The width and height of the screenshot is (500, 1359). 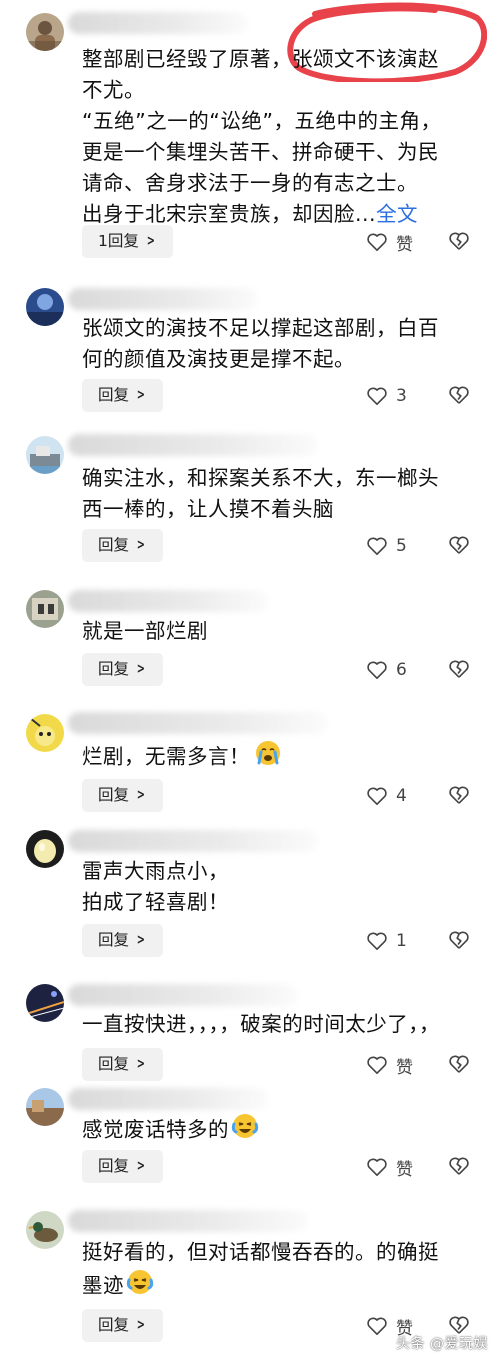 What do you see at coordinates (155, 886) in the screenshot?
I see `comment-text: 雷声大雨点小， 拍成了轻喜剧！` at bounding box center [155, 886].